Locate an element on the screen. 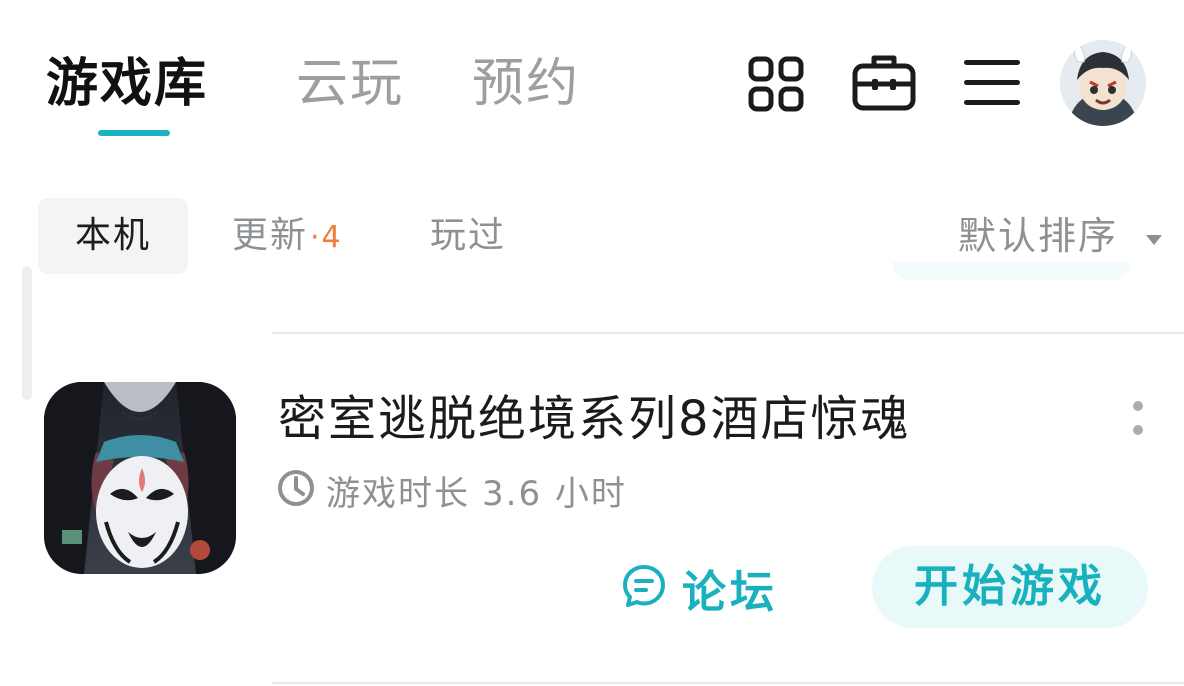 The image size is (1184, 686). filter-updates-label: 更新 is located at coordinates (270, 235).